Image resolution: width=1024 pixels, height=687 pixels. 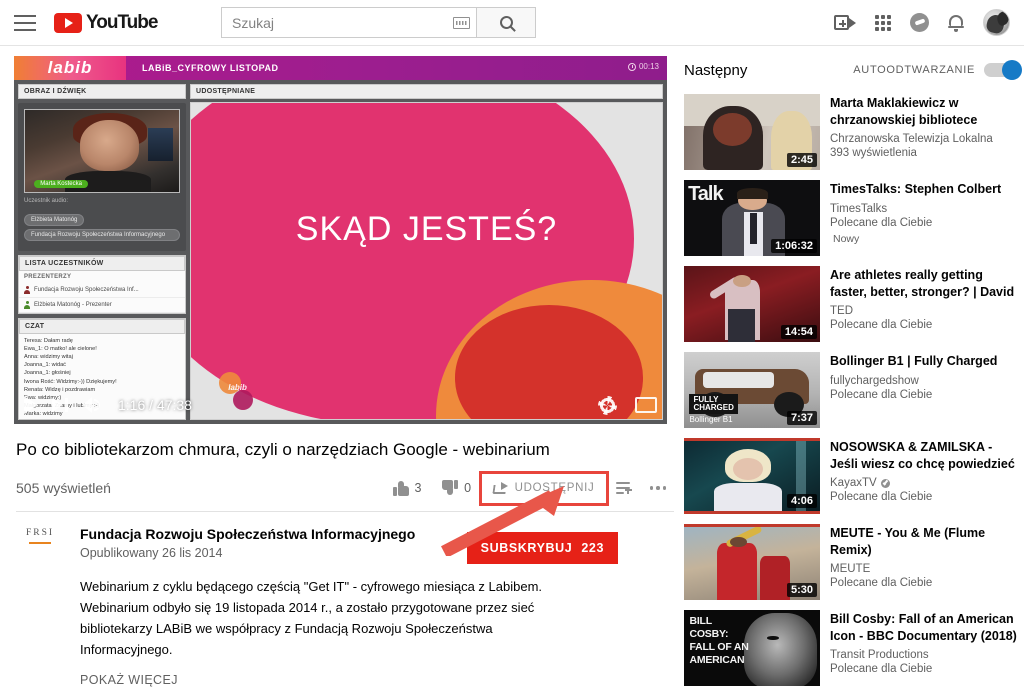 I want to click on subscribe-button: SUBSKRYBUJ 223, so click(x=542, y=548).